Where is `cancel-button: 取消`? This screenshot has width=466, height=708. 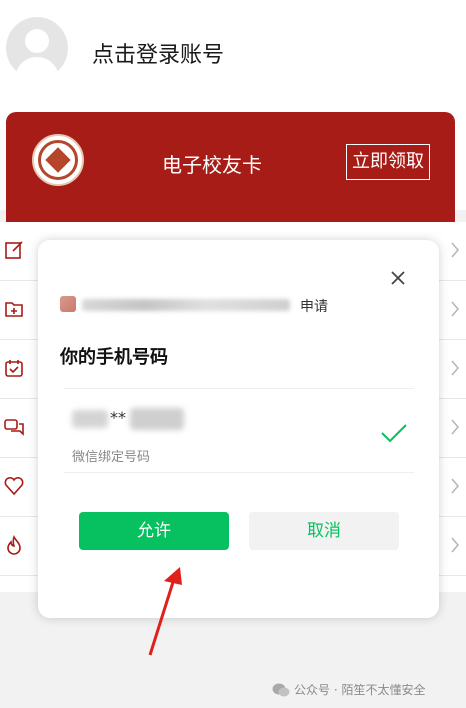
cancel-button: 取消 is located at coordinates (324, 531).